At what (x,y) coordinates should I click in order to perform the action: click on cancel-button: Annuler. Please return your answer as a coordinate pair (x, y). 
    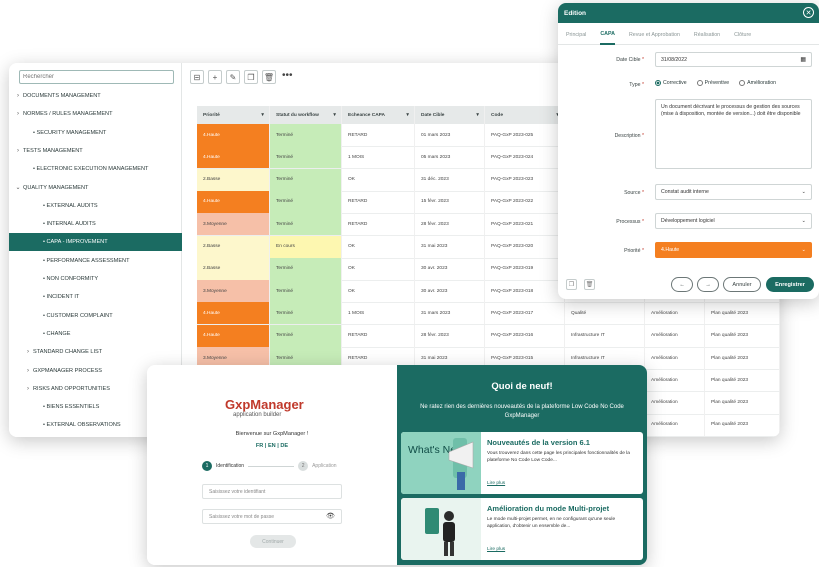
    Looking at the image, I should click on (742, 284).